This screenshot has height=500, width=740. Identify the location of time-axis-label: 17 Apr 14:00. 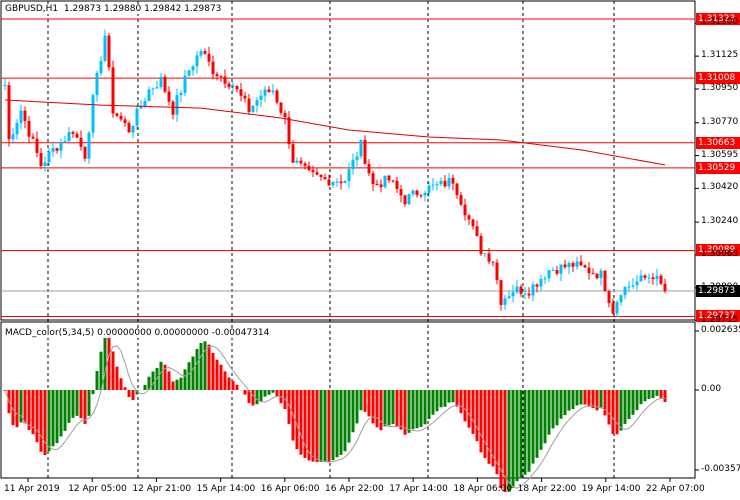
(418, 489).